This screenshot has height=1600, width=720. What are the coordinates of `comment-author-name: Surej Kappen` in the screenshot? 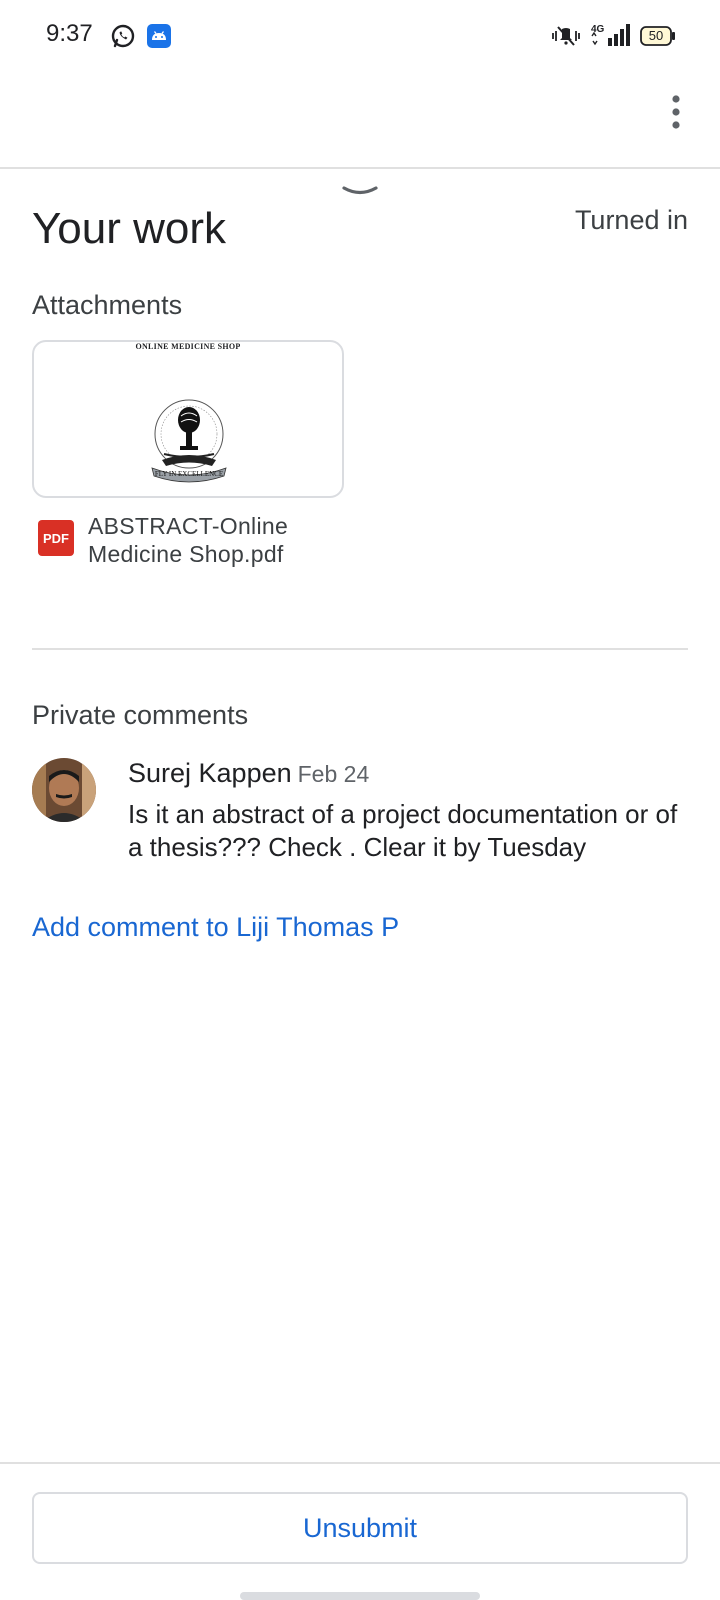 It's located at (210, 773).